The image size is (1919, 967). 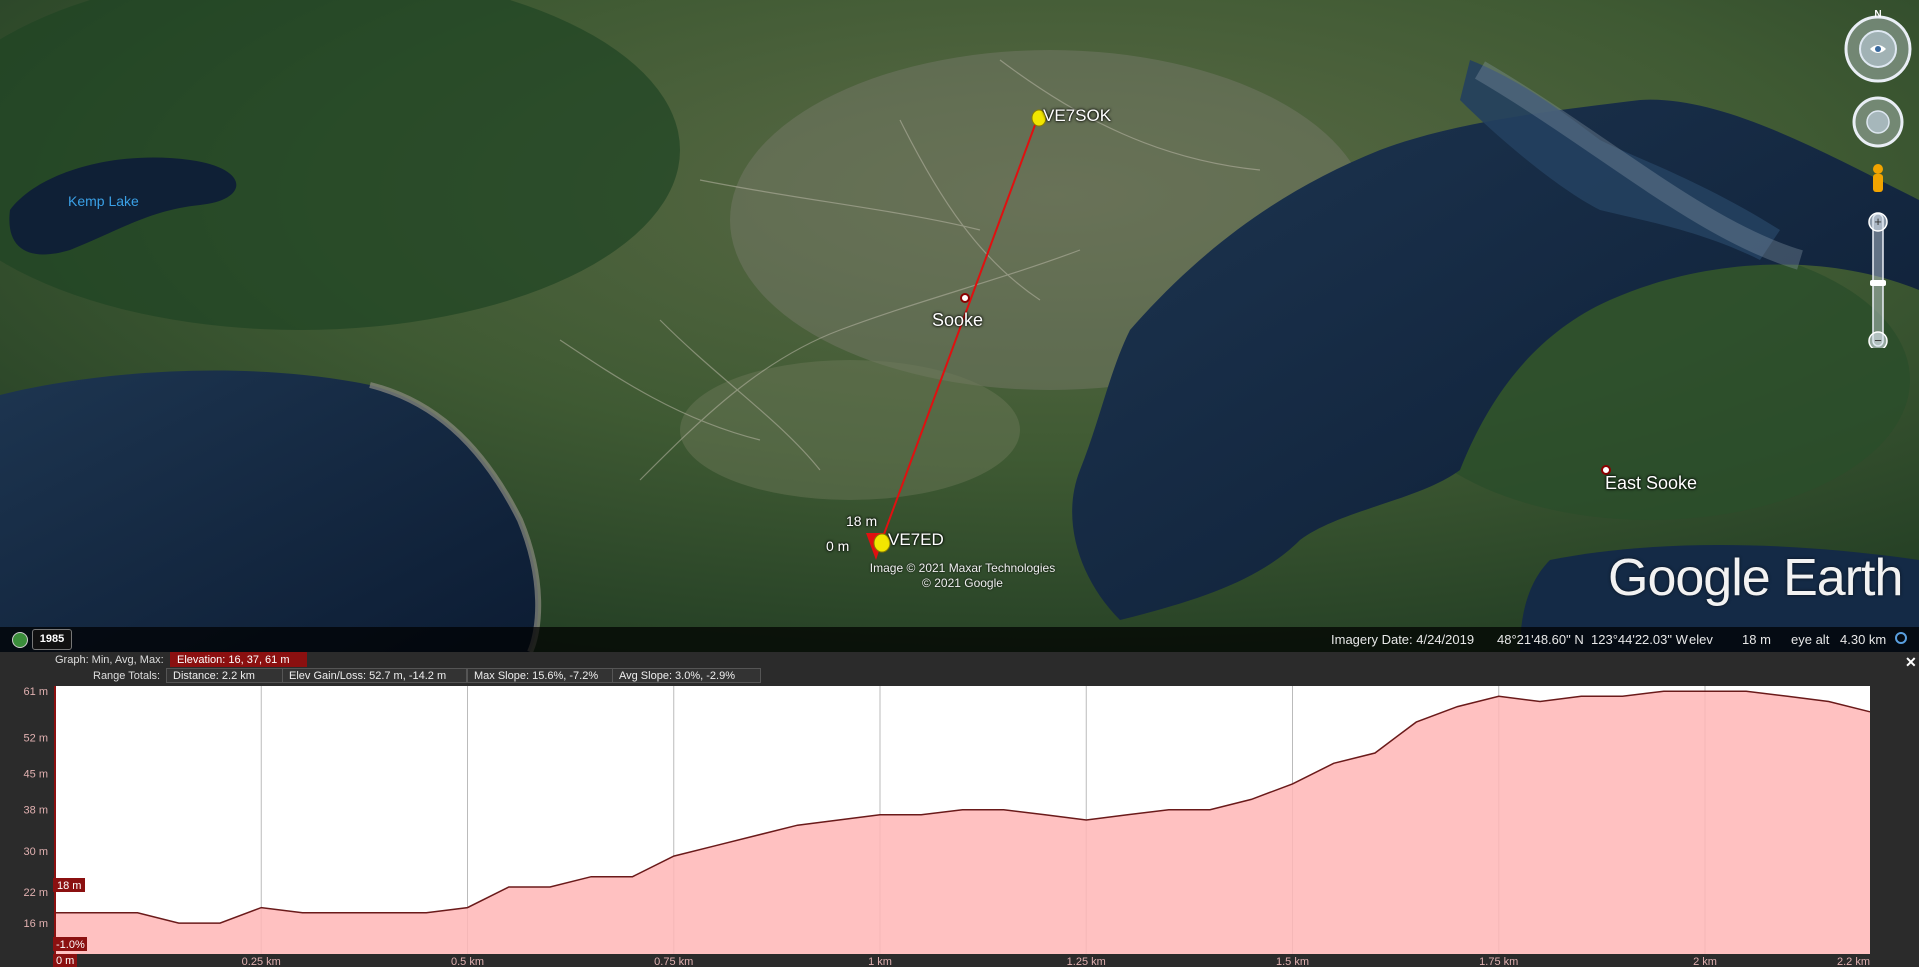 I want to click on eye-alt-label: eye alt, so click(x=1810, y=639).